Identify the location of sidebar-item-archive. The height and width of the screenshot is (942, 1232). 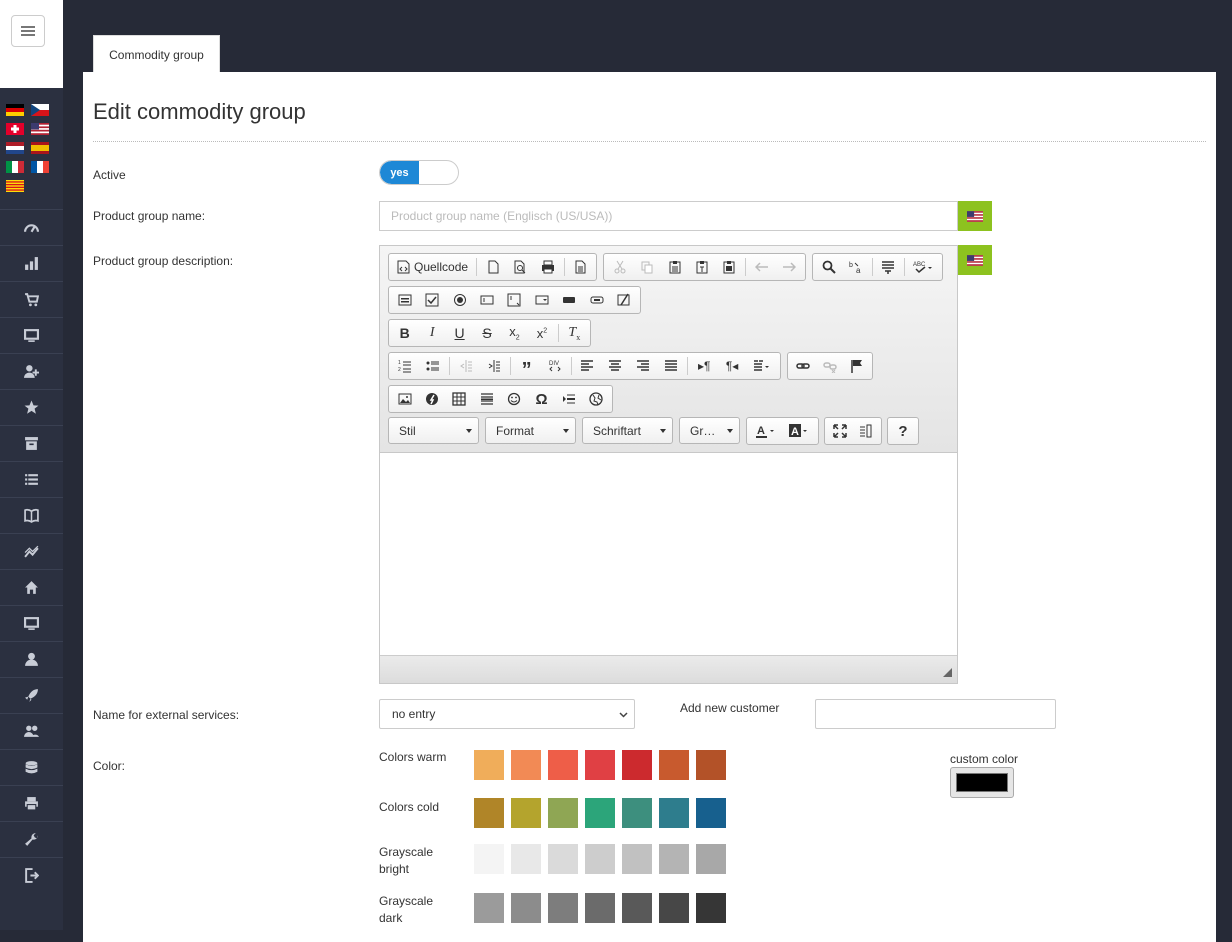
(31, 443).